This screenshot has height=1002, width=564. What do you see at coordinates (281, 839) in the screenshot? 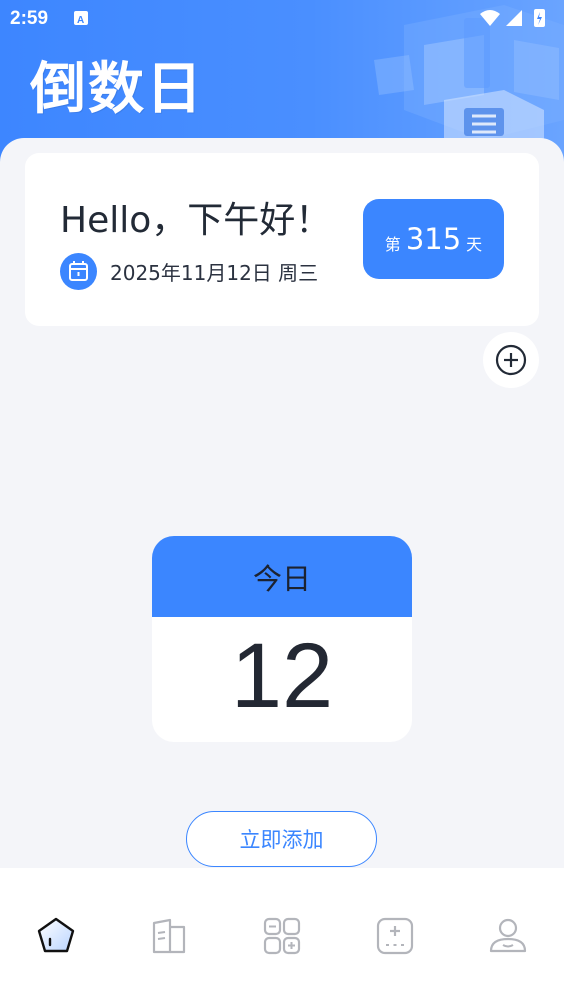
I see `add-now-button: 立即添加` at bounding box center [281, 839].